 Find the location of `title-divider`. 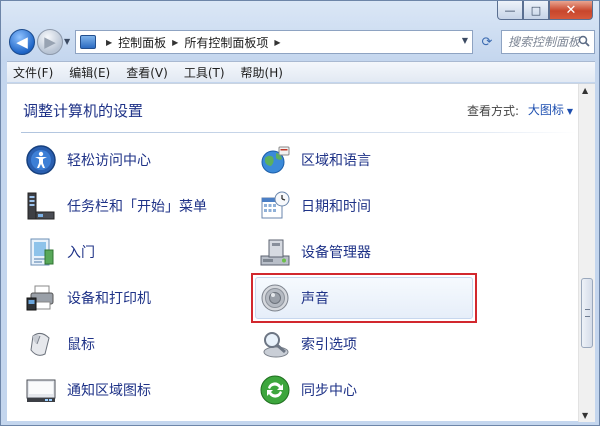

title-divider is located at coordinates (299, 132).